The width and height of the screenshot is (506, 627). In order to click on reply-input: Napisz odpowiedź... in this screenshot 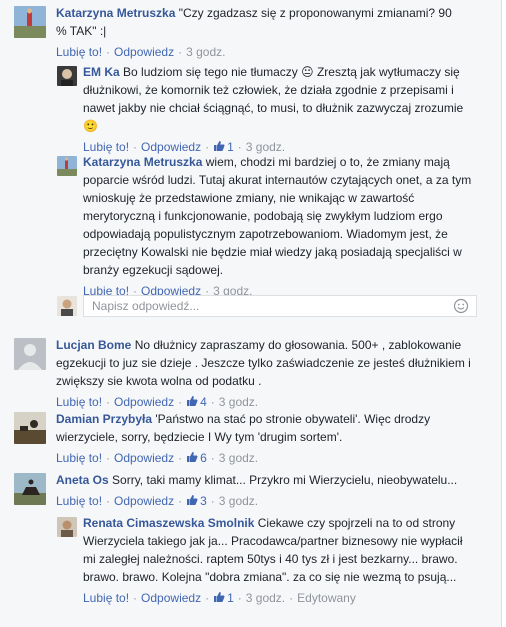, I will do `click(280, 306)`.